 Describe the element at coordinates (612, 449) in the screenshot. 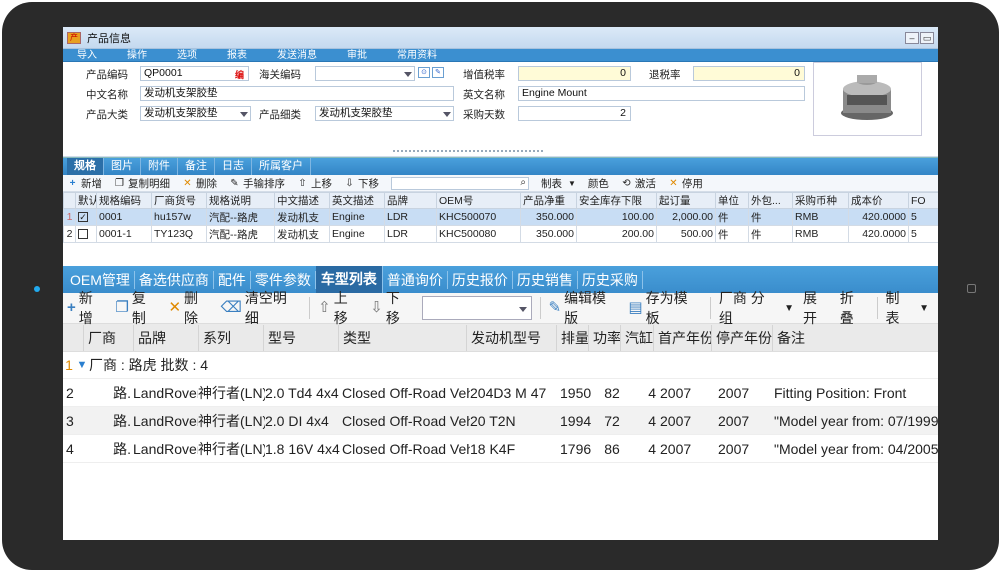

I see `cell: 86` at that location.